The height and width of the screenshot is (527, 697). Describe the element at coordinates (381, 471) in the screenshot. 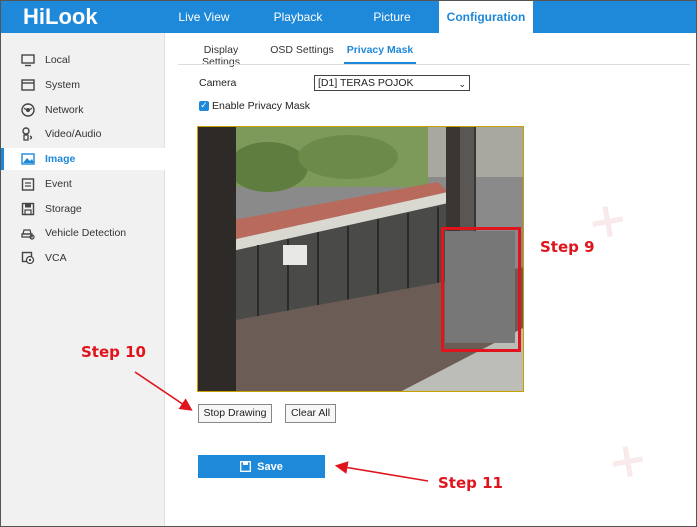

I see `arrow-to-save` at that location.